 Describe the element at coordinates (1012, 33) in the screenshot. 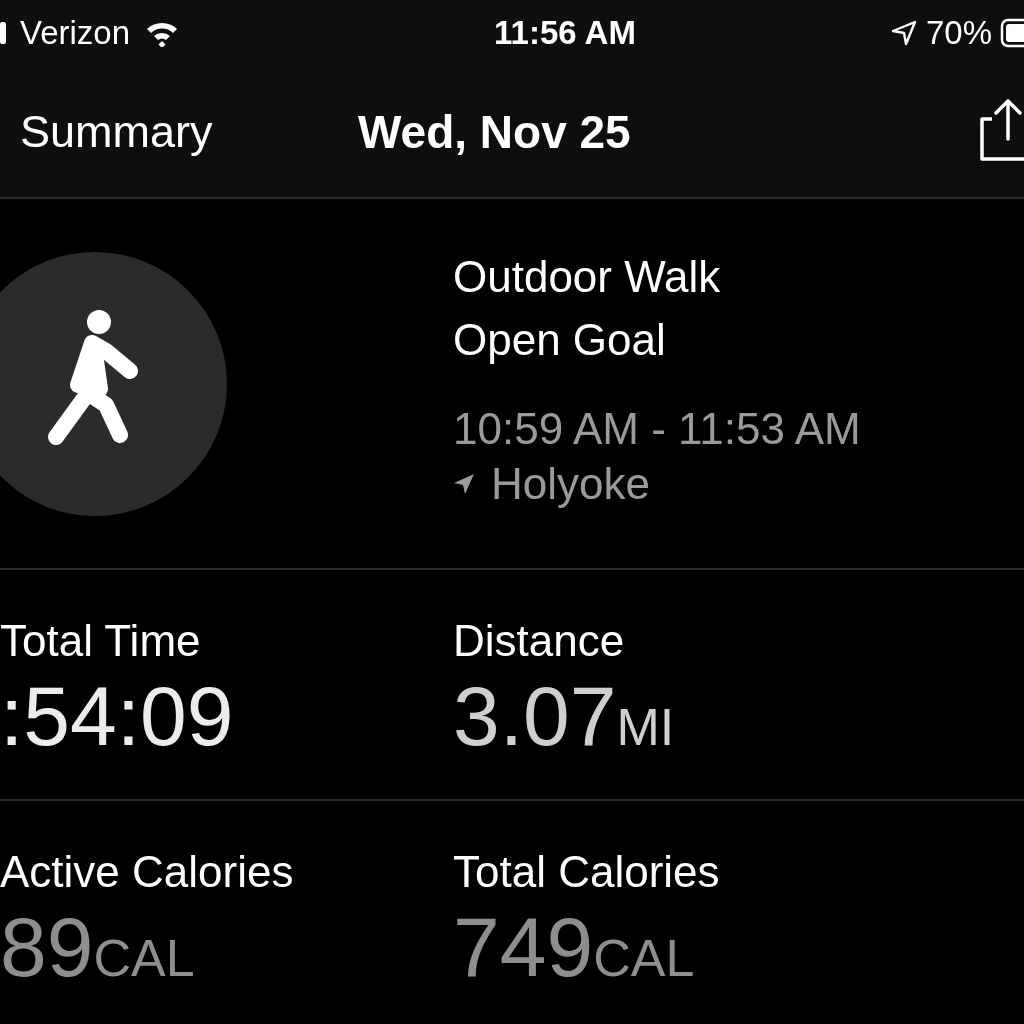

I see `battery-icon` at that location.